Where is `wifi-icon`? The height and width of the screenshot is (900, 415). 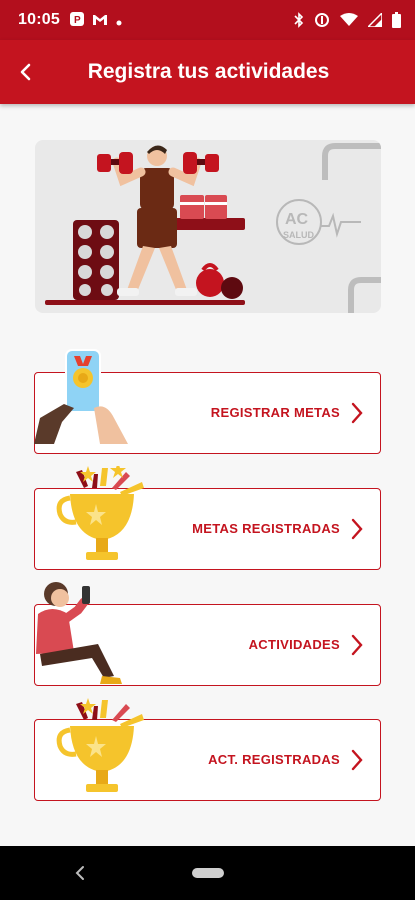
wifi-icon is located at coordinates (349, 22).